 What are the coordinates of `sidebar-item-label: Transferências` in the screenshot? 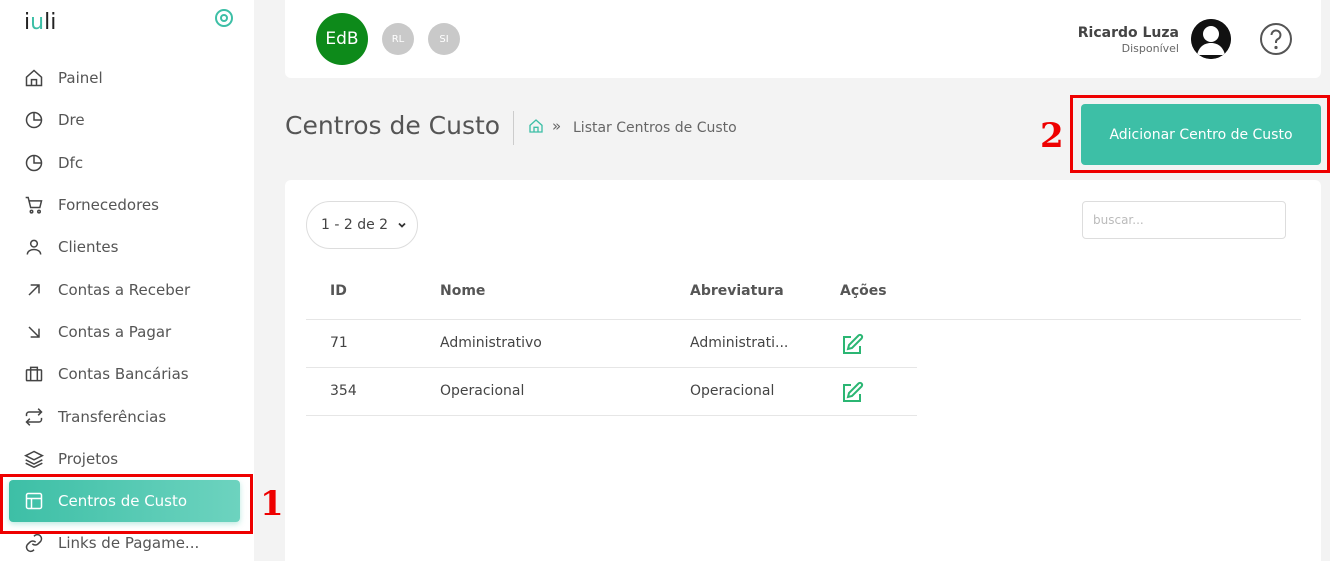 It's located at (112, 416).